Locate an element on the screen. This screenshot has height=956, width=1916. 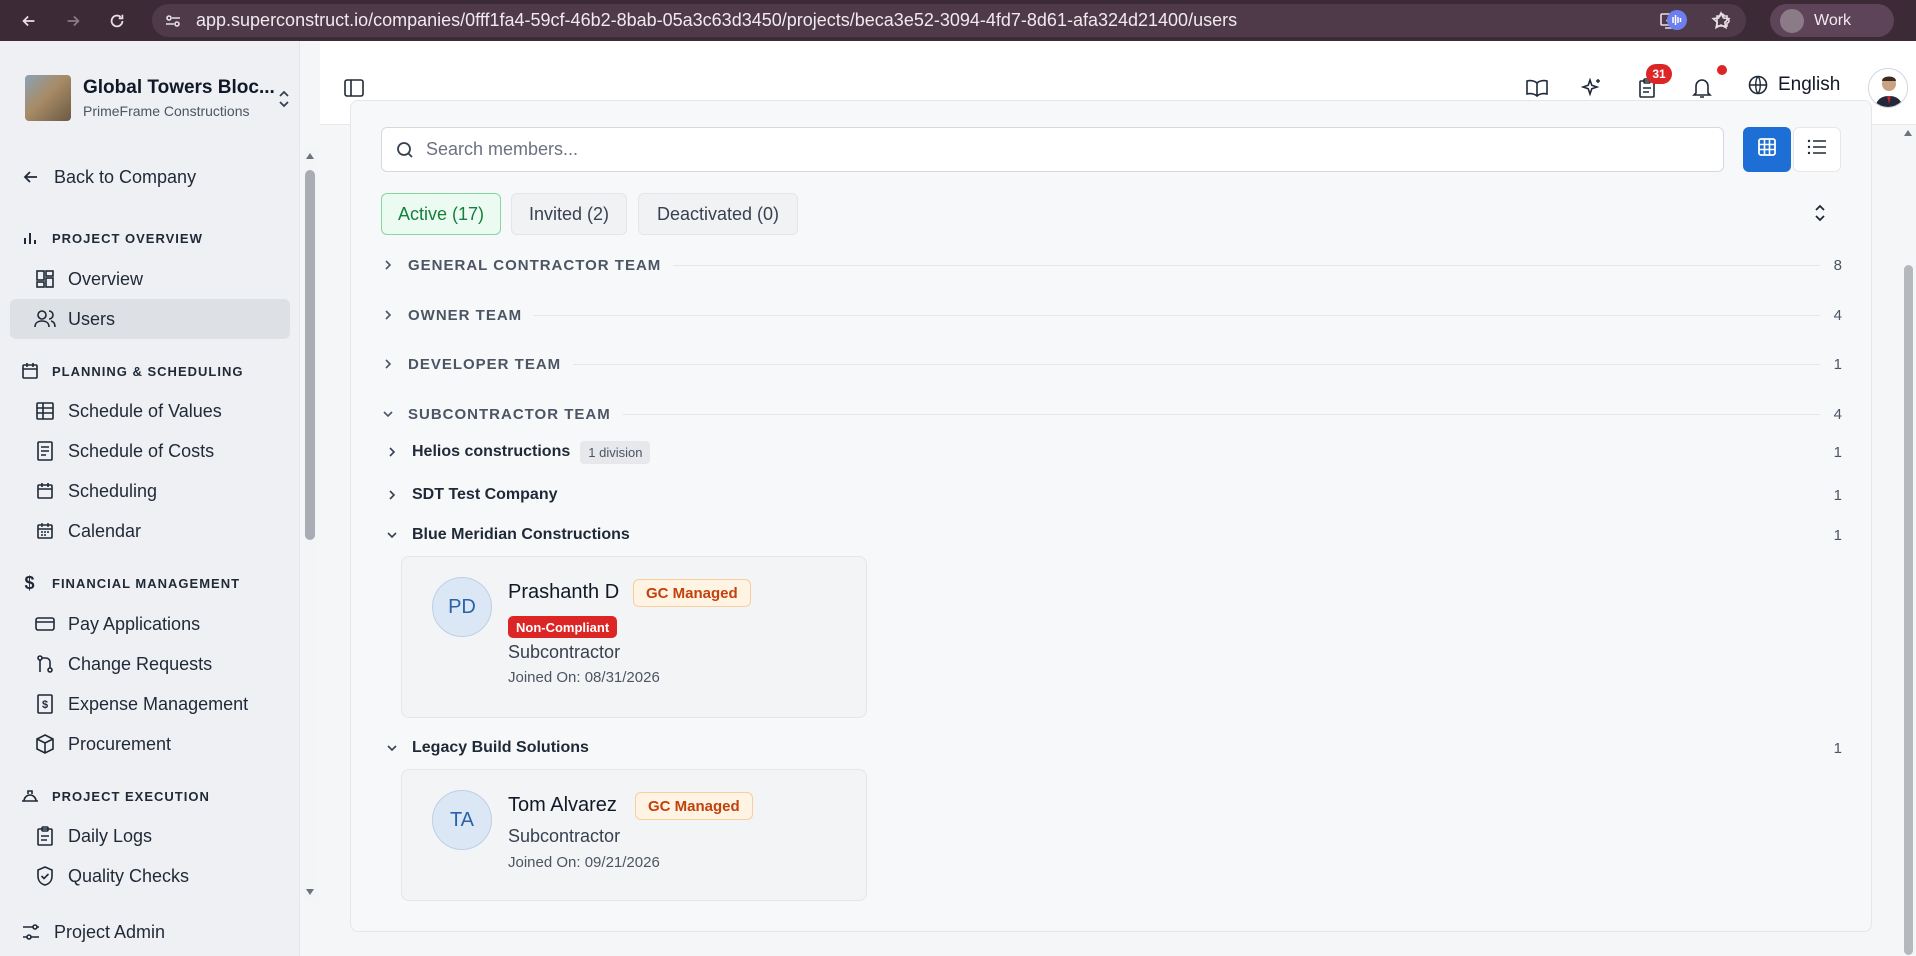
section-project-overview: PROJECT OVERVIEW is located at coordinates (111, 238).